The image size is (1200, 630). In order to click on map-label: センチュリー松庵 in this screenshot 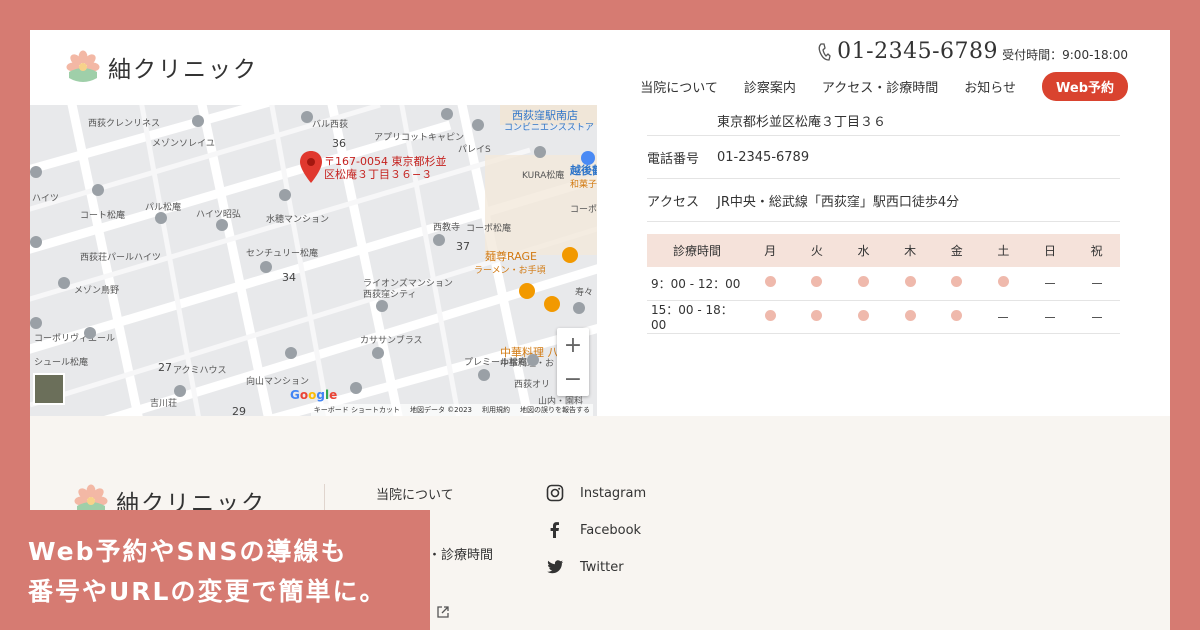, I will do `click(282, 254)`.